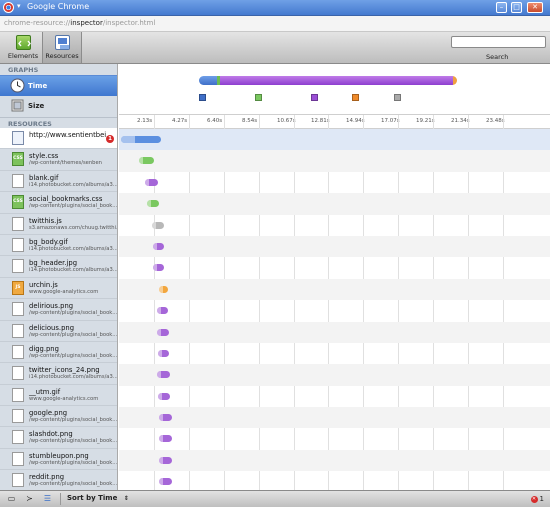  I want to click on document-icon, so click(18, 138).